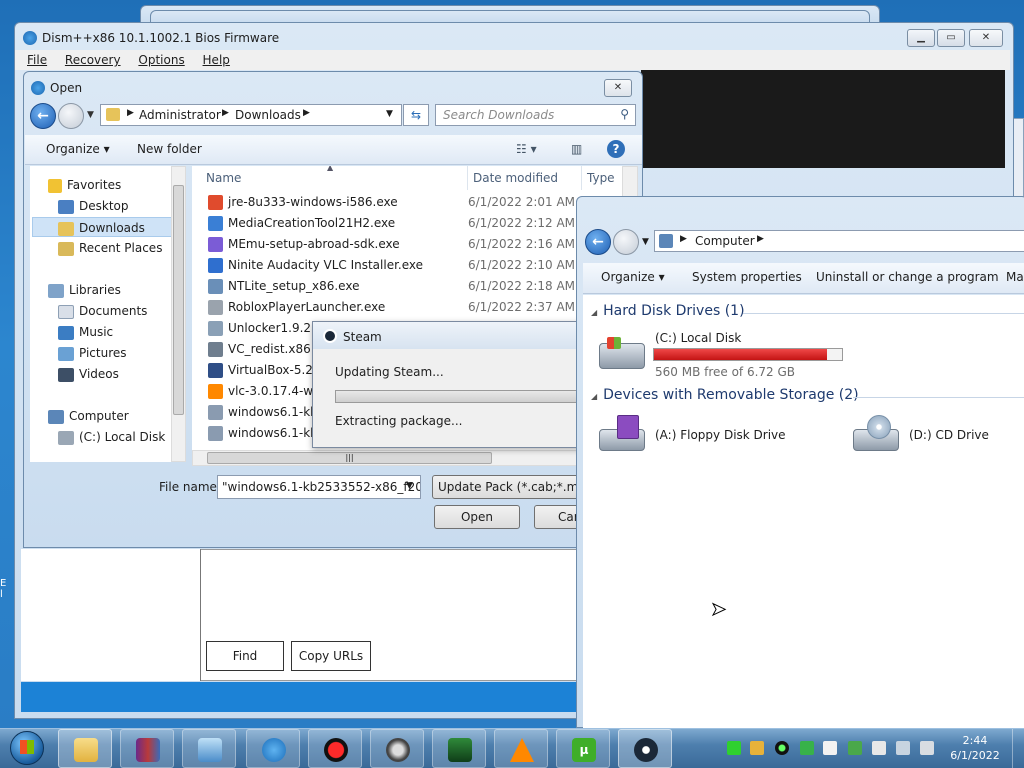 The image size is (1024, 768). I want to click on maximize-button: ▭, so click(951, 38).